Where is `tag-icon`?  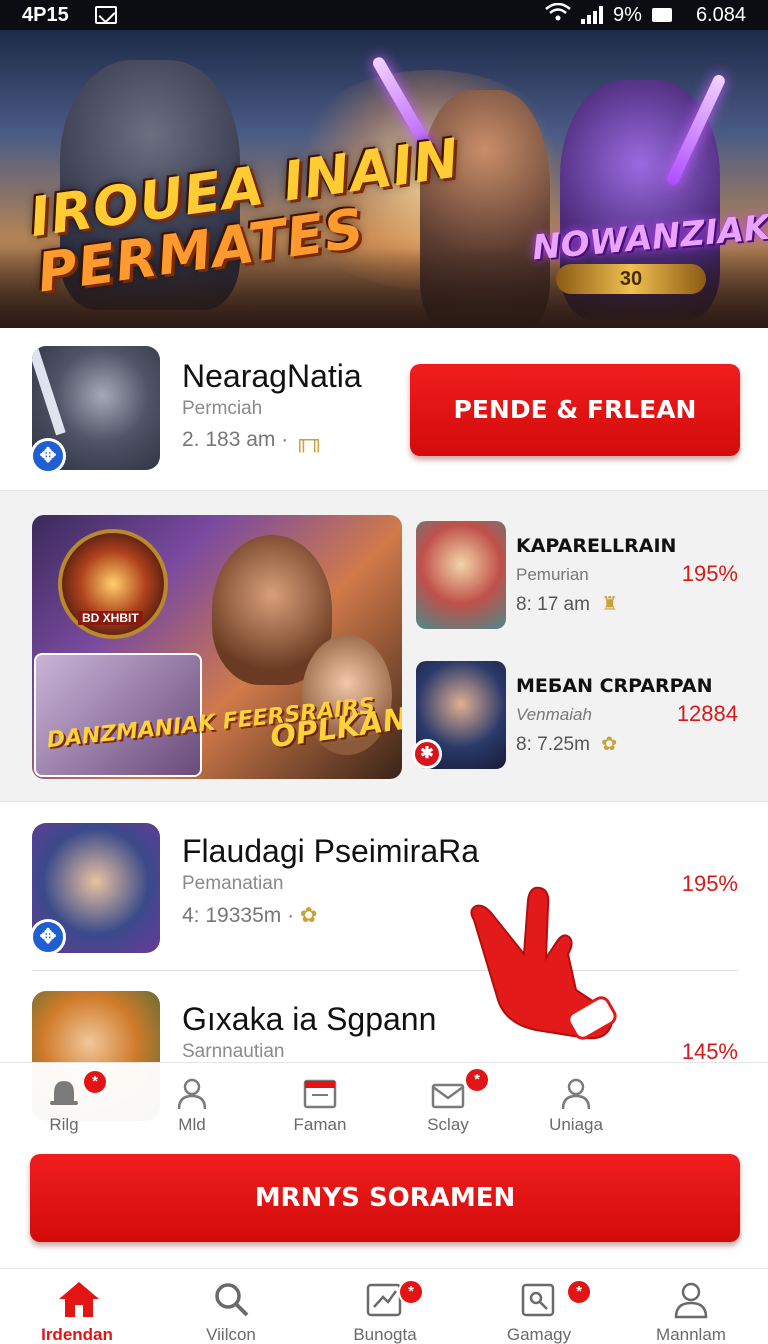 tag-icon is located at coordinates (539, 1299).